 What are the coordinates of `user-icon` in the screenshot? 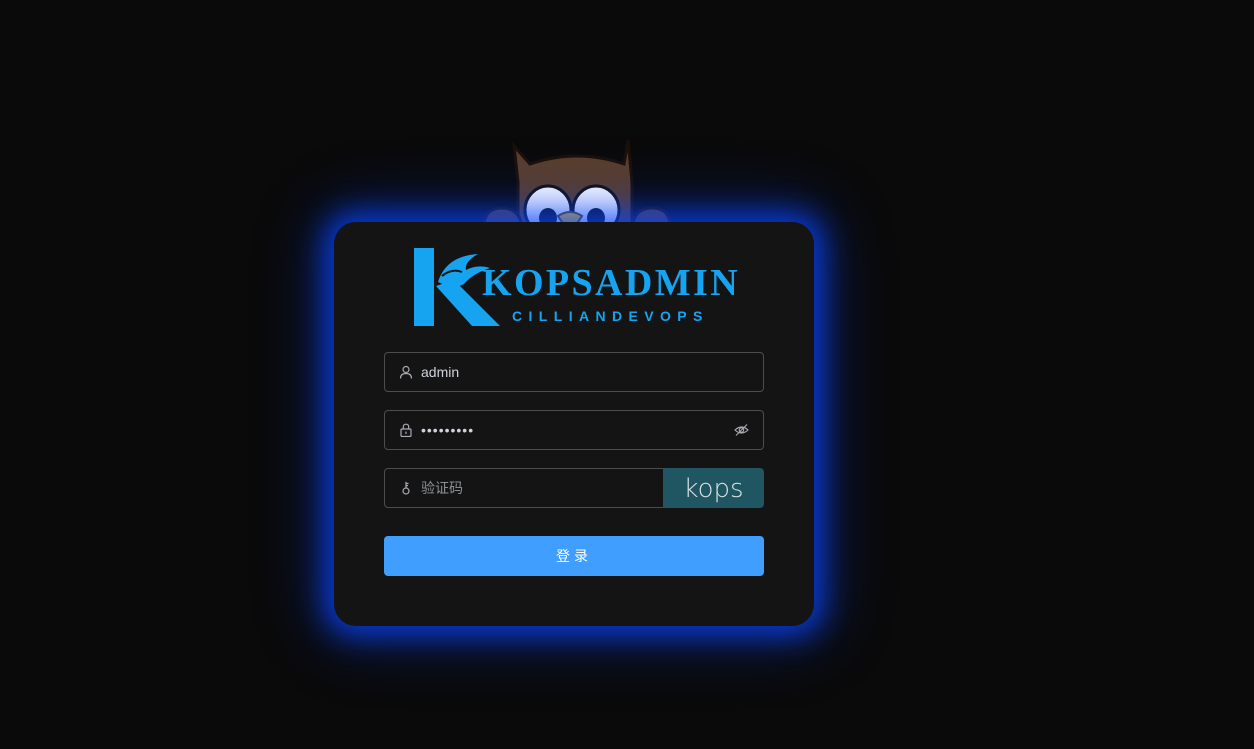 It's located at (406, 372).